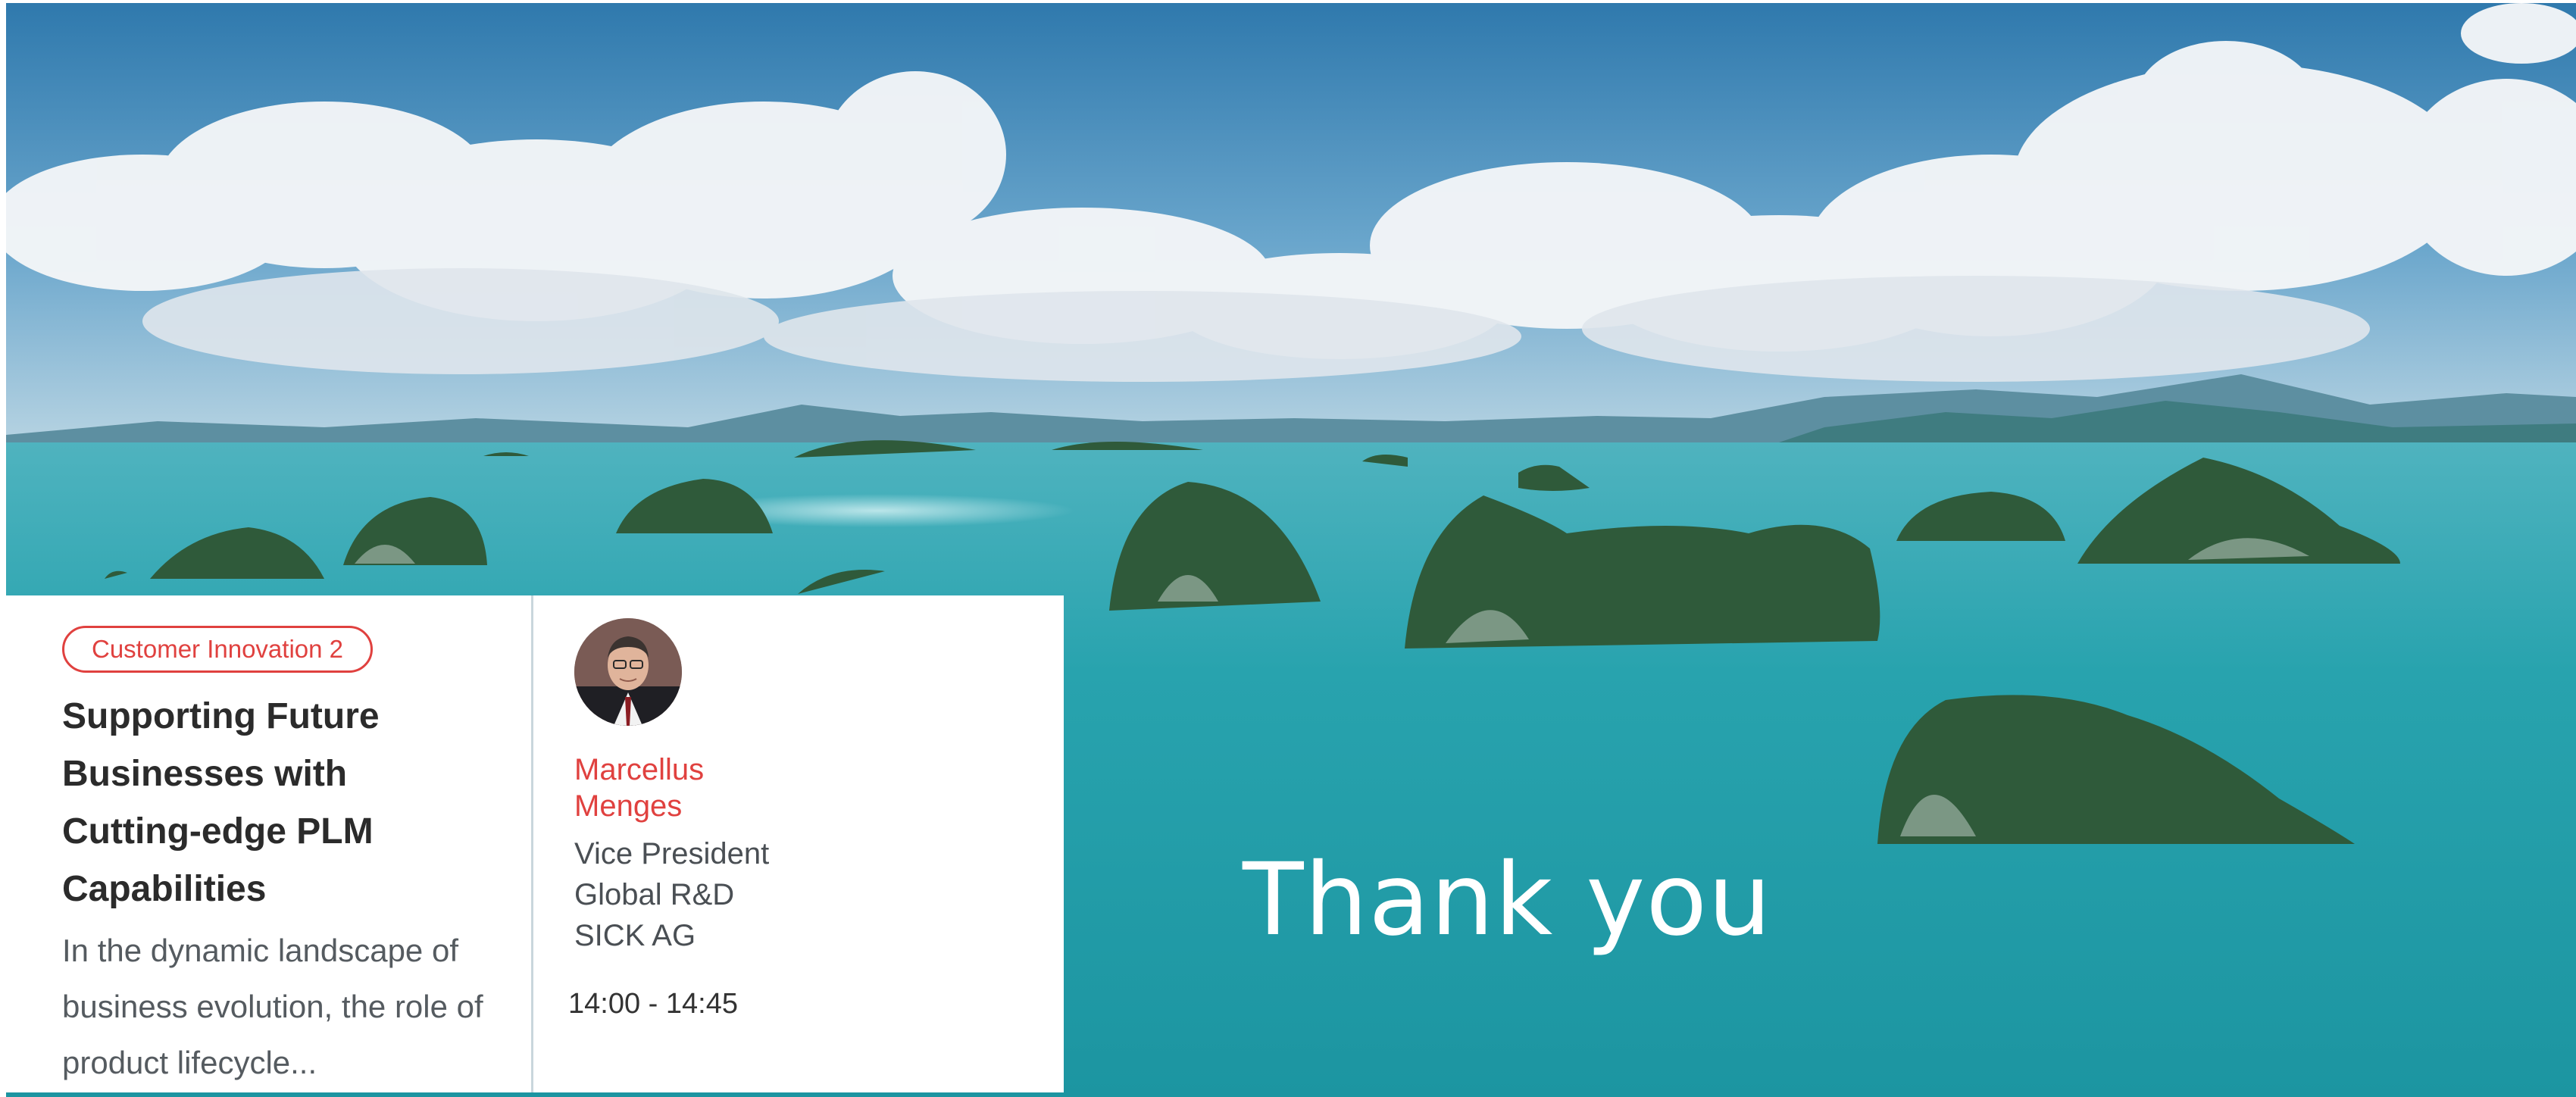  Describe the element at coordinates (654, 894) in the screenshot. I see `speaker-title-line-2: Global R&D` at that location.